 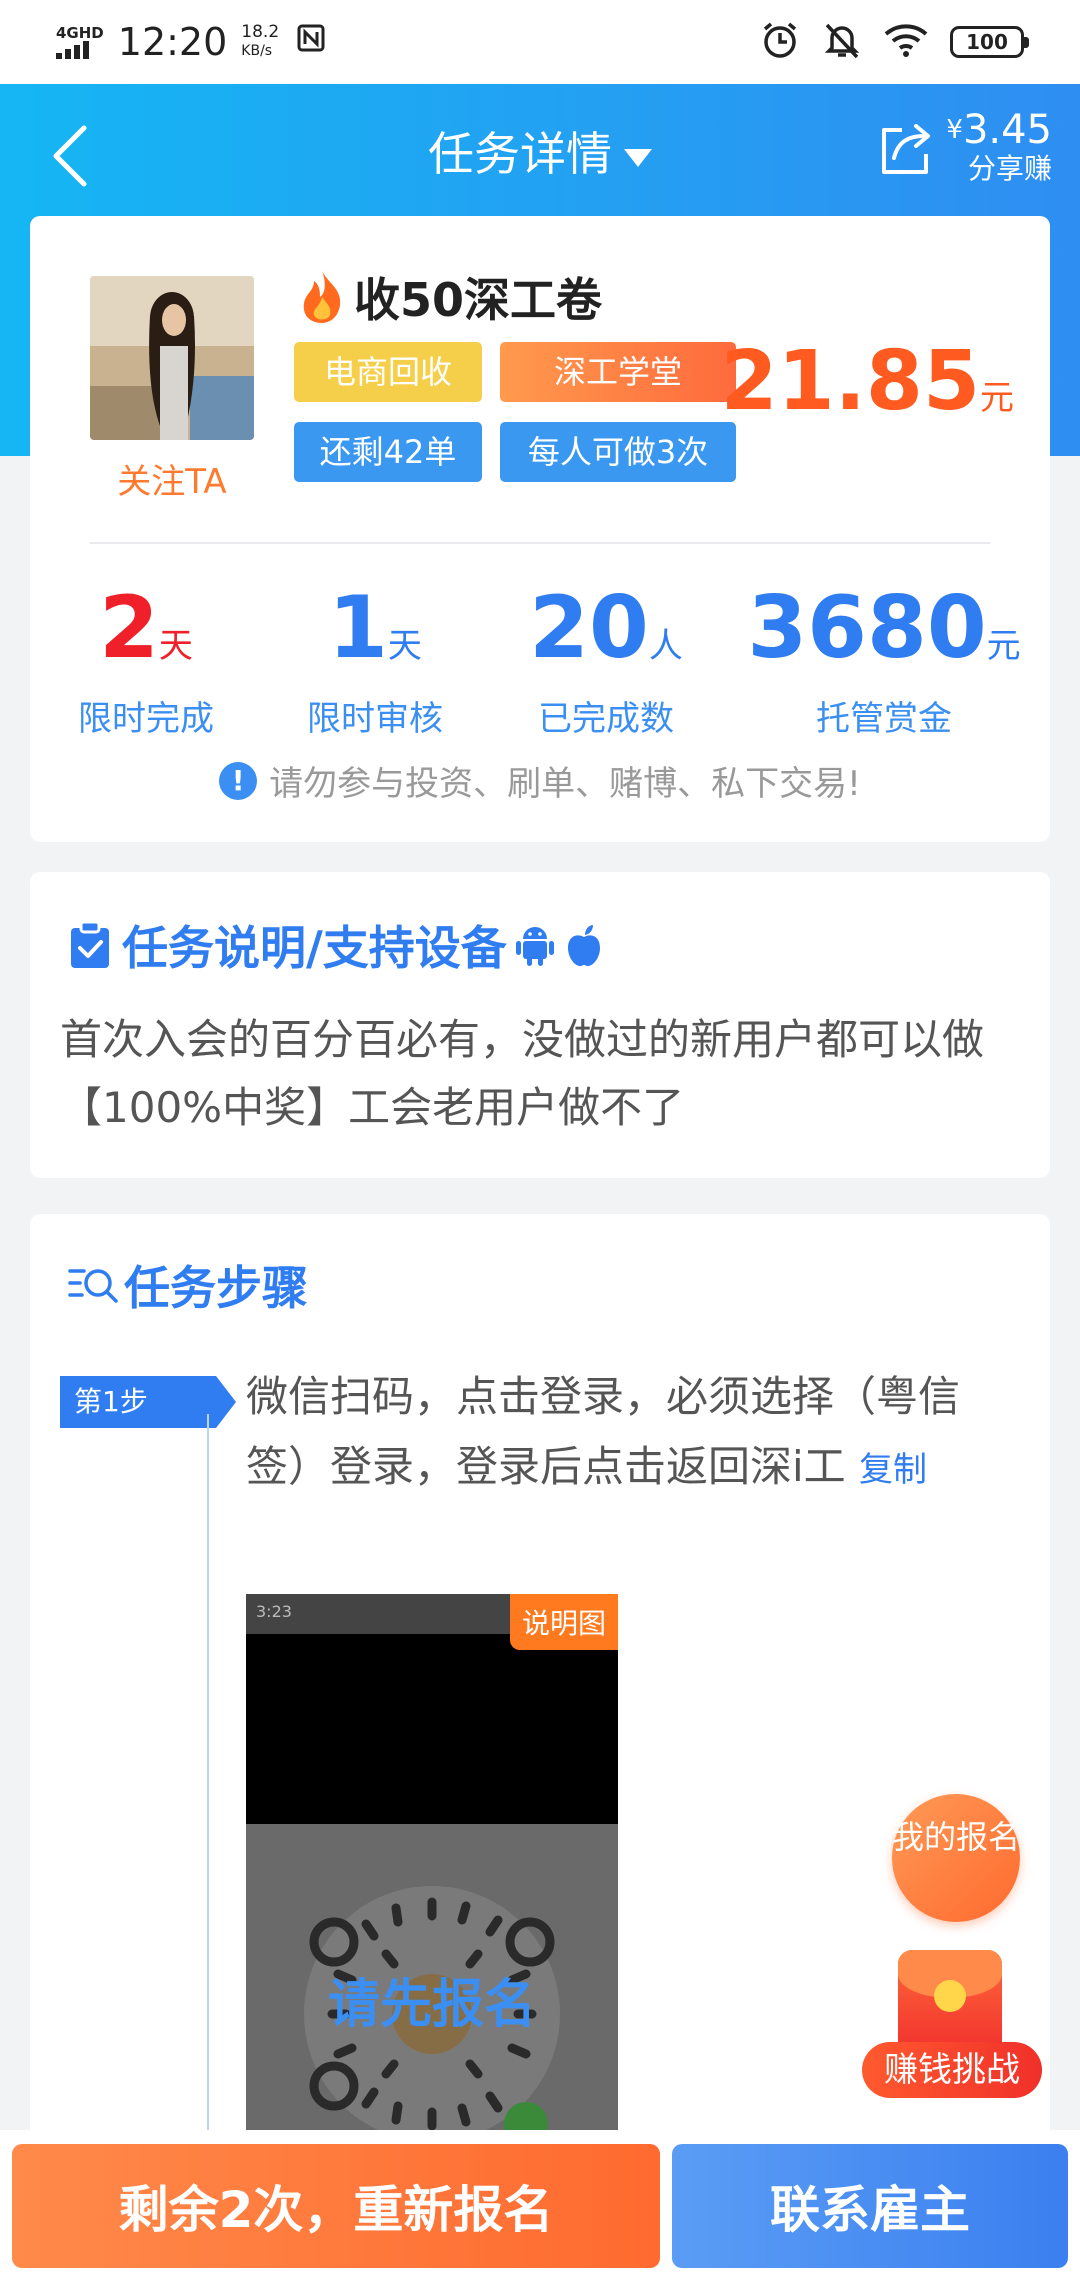 What do you see at coordinates (129, 628) in the screenshot?
I see `stat-value: 2` at bounding box center [129, 628].